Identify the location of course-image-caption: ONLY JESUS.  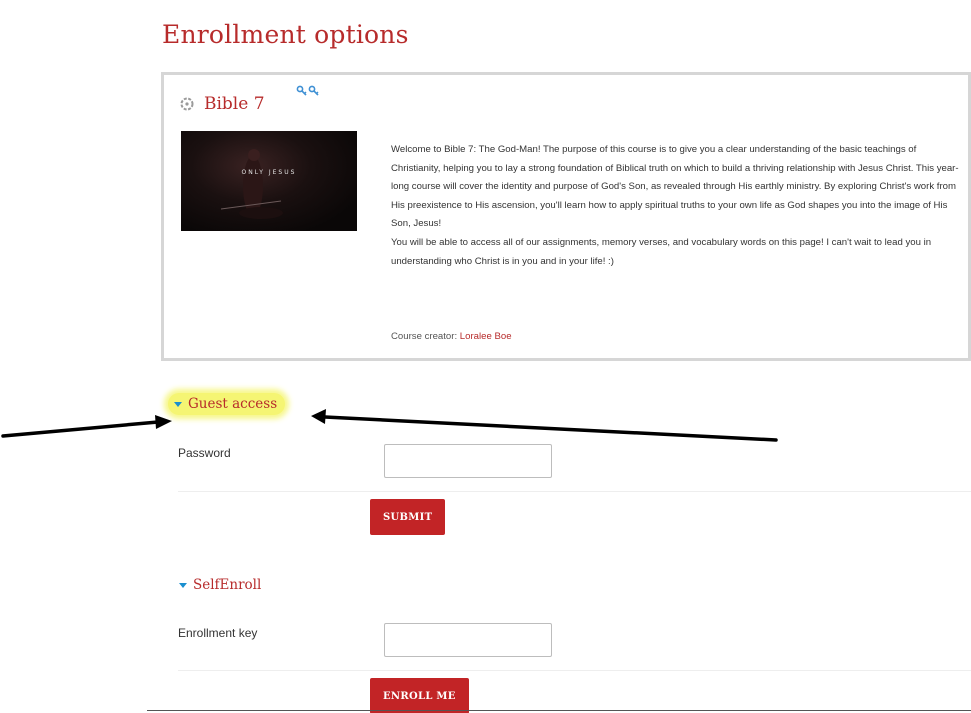
(269, 172).